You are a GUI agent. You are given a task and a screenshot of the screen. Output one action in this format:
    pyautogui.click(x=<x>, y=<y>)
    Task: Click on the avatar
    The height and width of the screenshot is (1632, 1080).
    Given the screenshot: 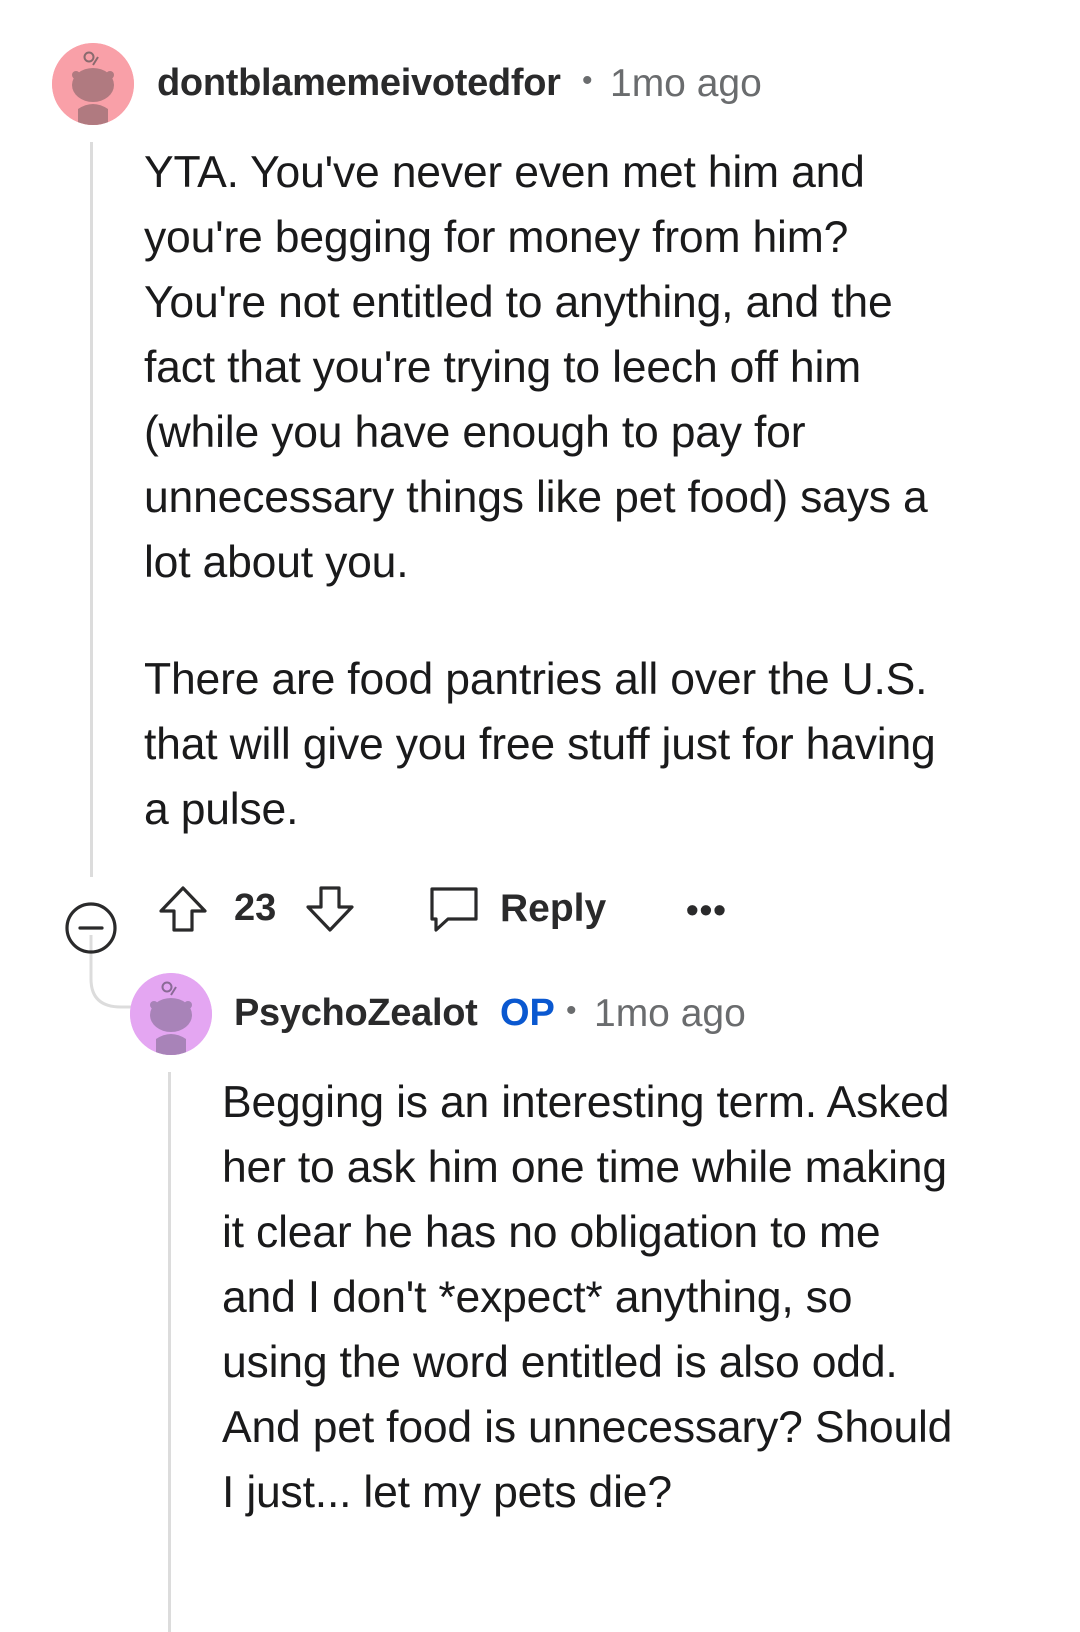 What is the action you would take?
    pyautogui.click(x=93, y=84)
    